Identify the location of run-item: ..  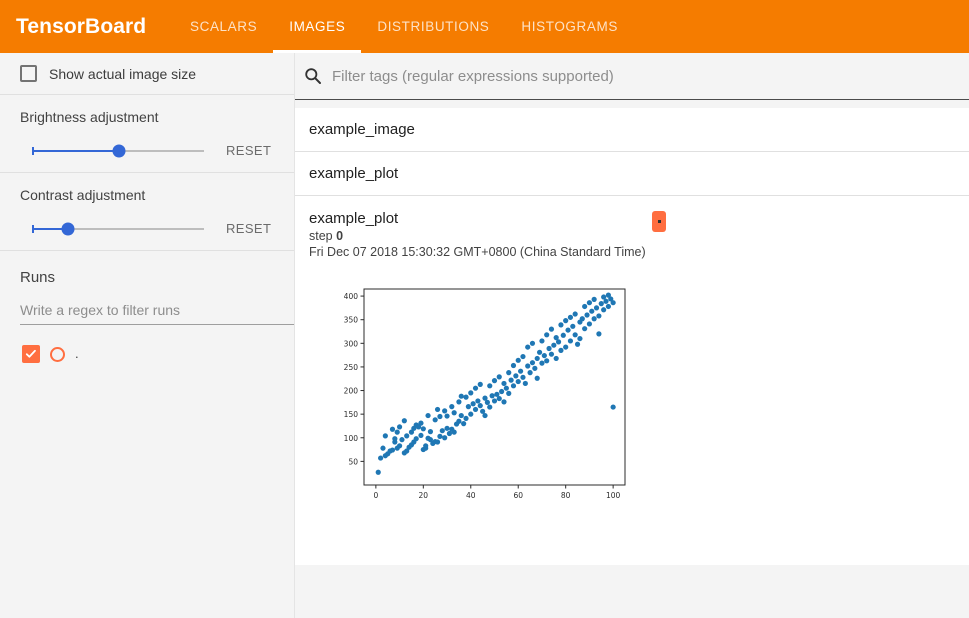
(149, 354).